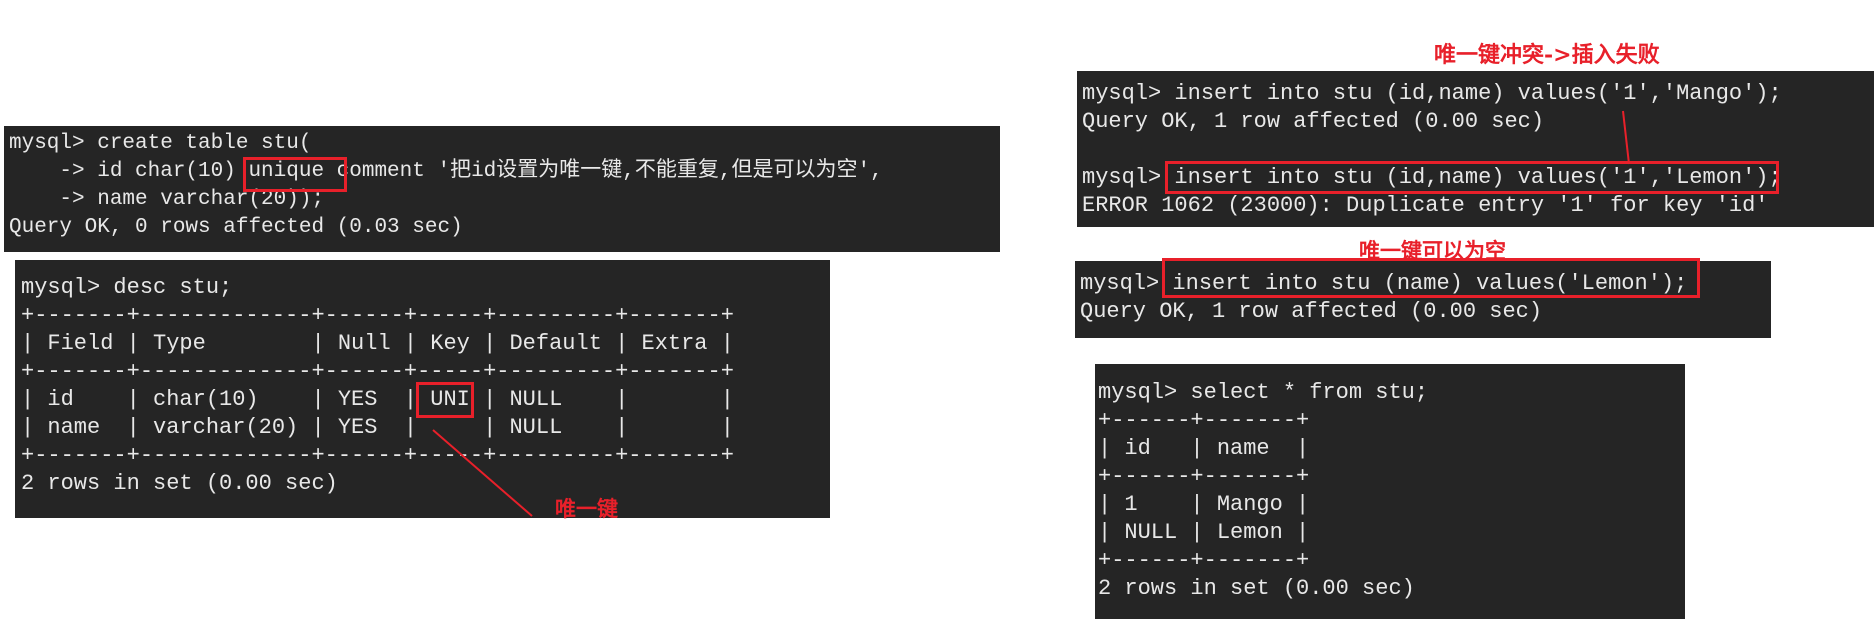 The width and height of the screenshot is (1874, 619). What do you see at coordinates (482, 473) in the screenshot?
I see `uni-pointer-line` at bounding box center [482, 473].